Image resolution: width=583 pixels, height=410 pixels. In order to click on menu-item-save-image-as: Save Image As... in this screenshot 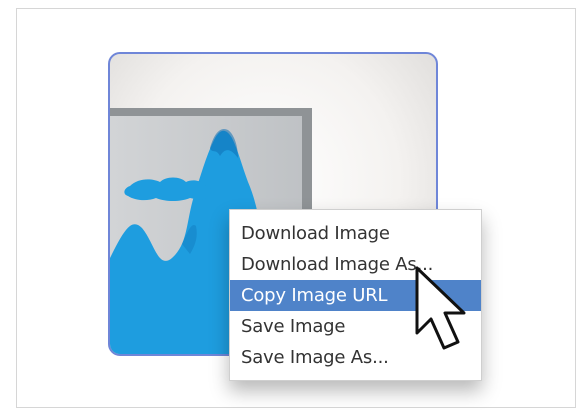, I will do `click(355, 357)`.